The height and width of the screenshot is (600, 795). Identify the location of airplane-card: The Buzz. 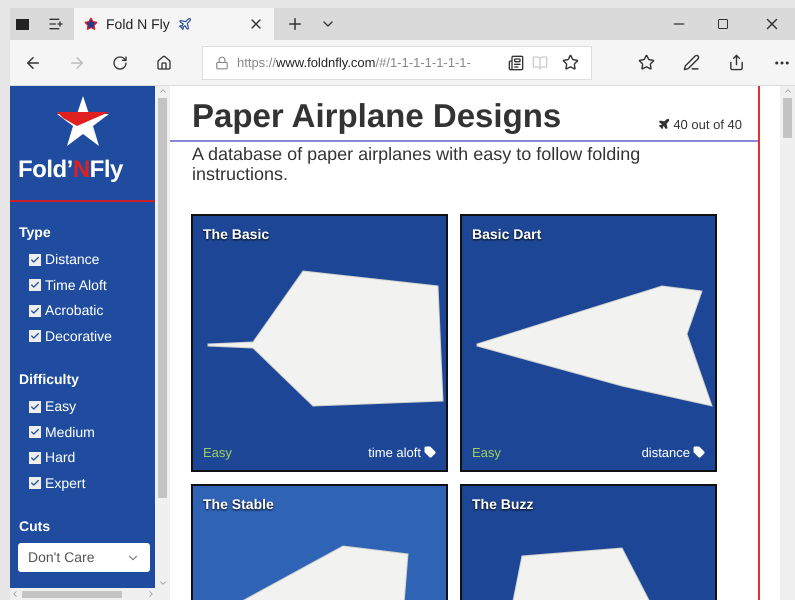
(588, 542).